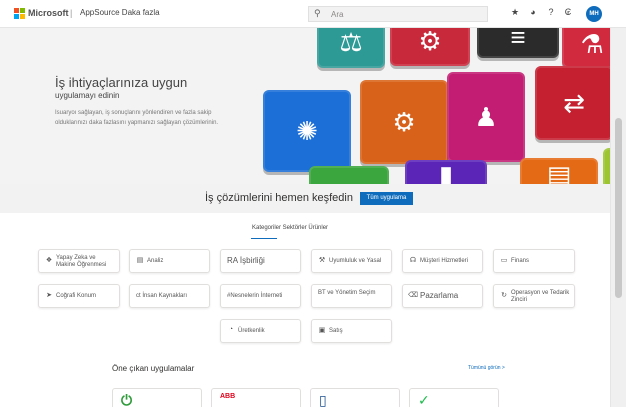 This screenshot has width=626, height=407. What do you see at coordinates (317, 13) in the screenshot?
I see `search-icon: ⚲` at bounding box center [317, 13].